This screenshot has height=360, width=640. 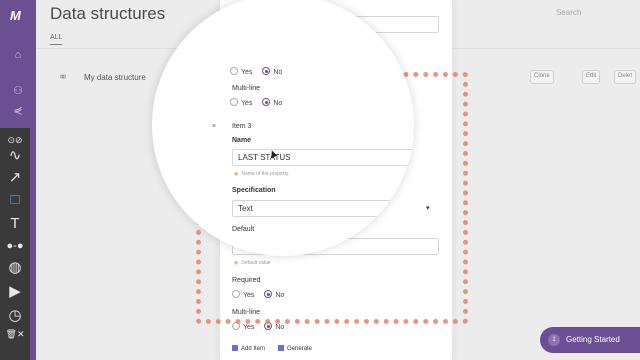 What do you see at coordinates (15, 292) in the screenshot?
I see `play-icon: ▶` at bounding box center [15, 292].